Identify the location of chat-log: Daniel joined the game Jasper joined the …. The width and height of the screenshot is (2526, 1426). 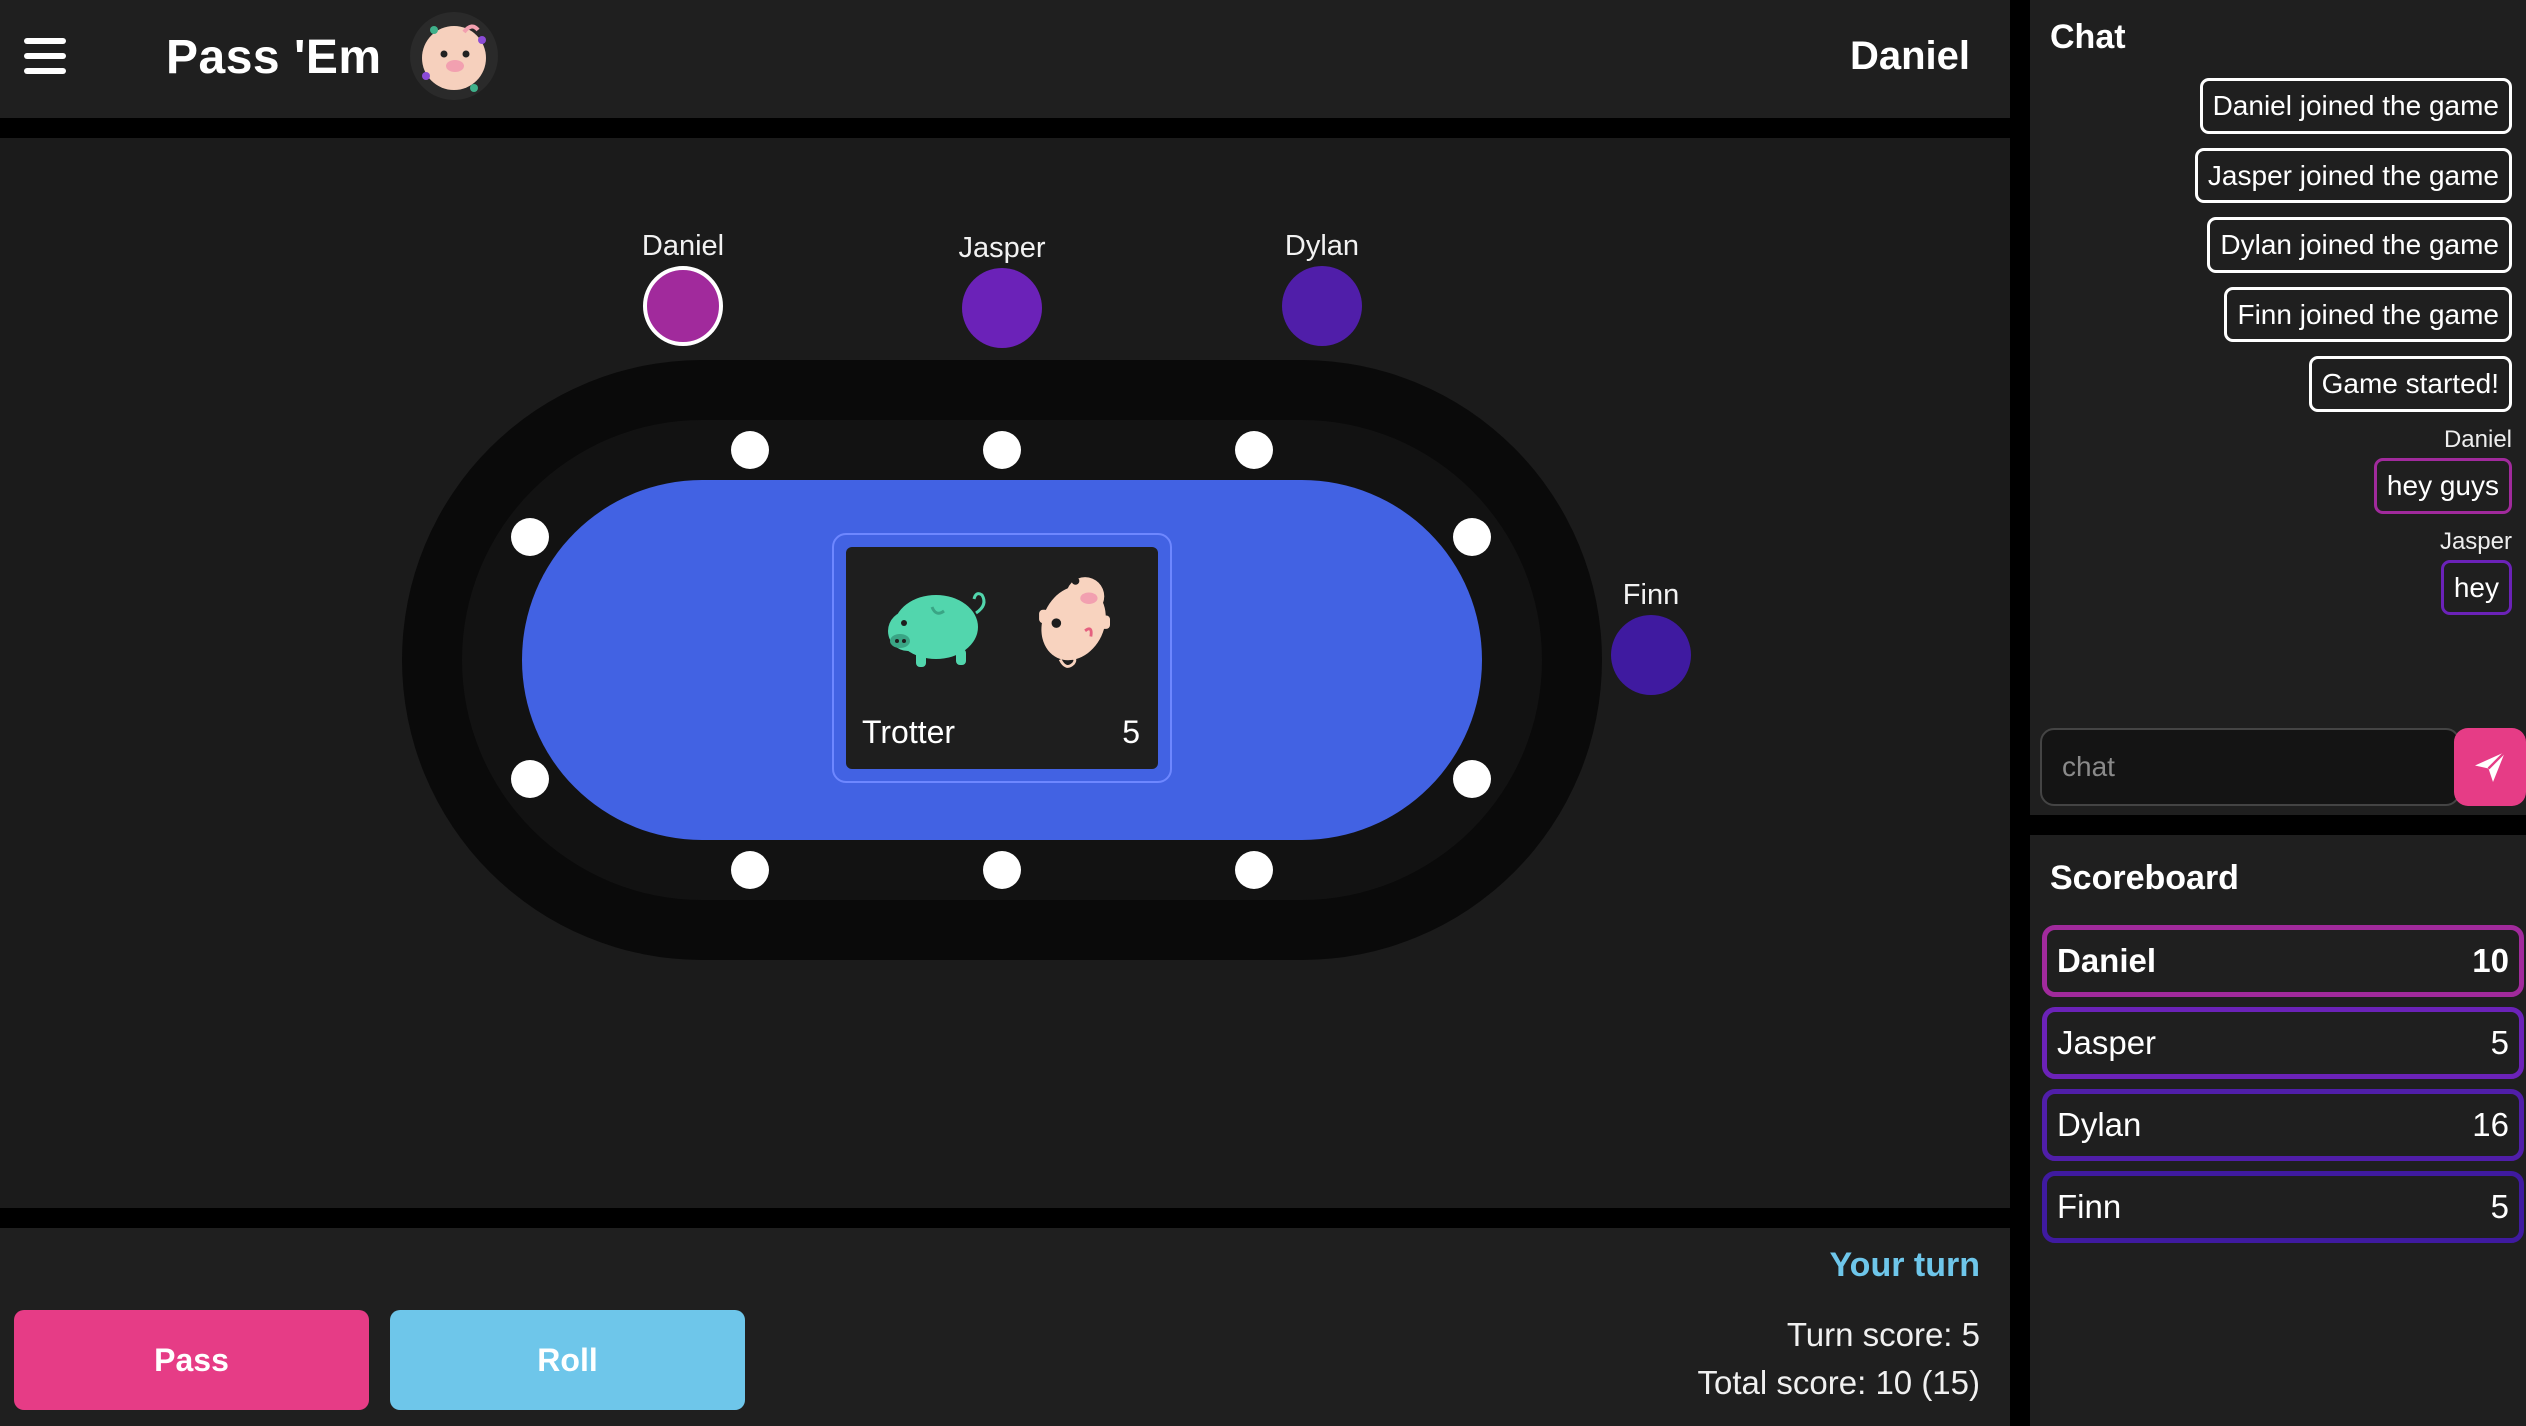
(2277, 353).